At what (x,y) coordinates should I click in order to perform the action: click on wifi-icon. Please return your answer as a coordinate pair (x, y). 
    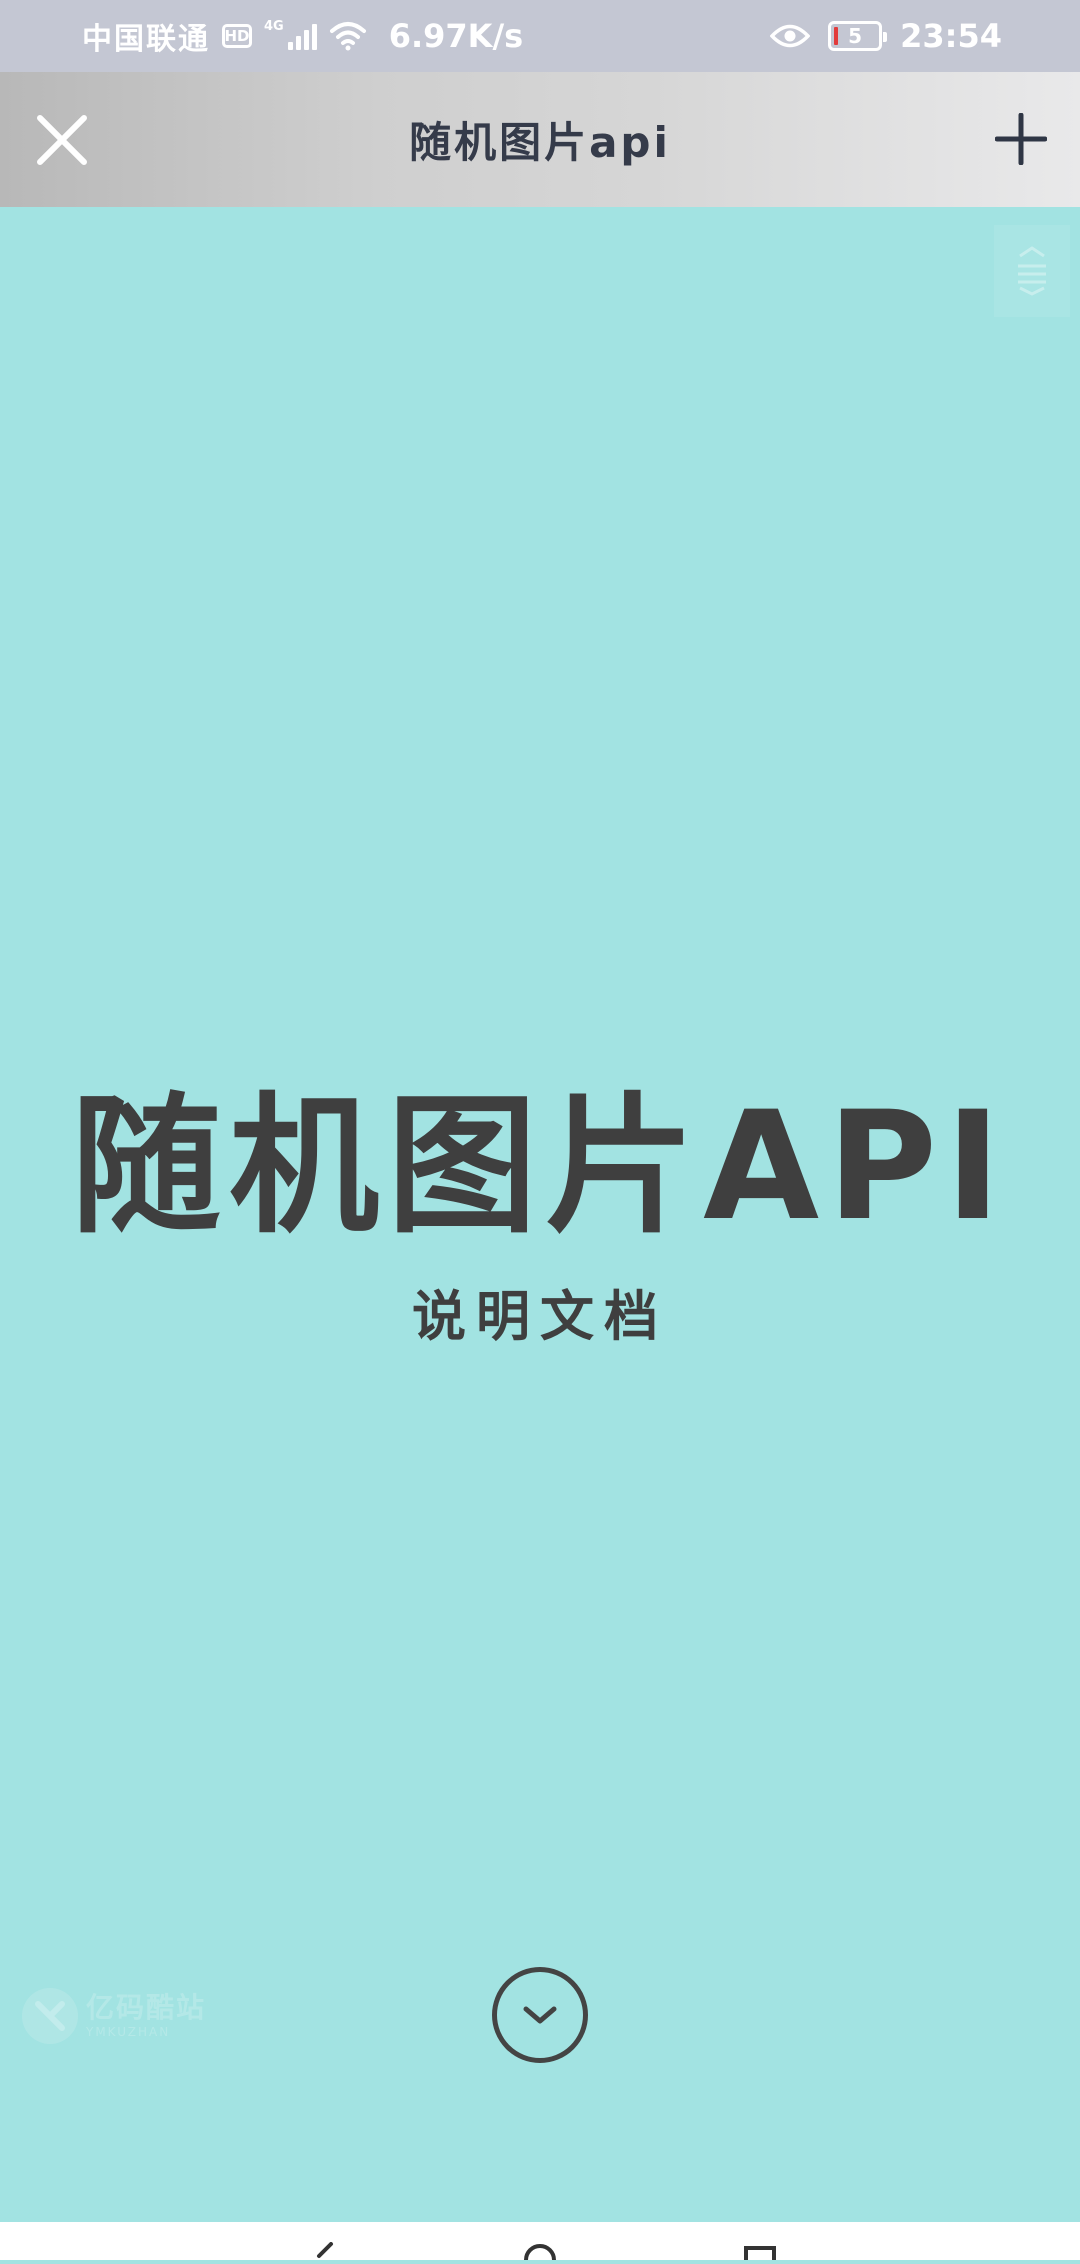
    Looking at the image, I should click on (348, 36).